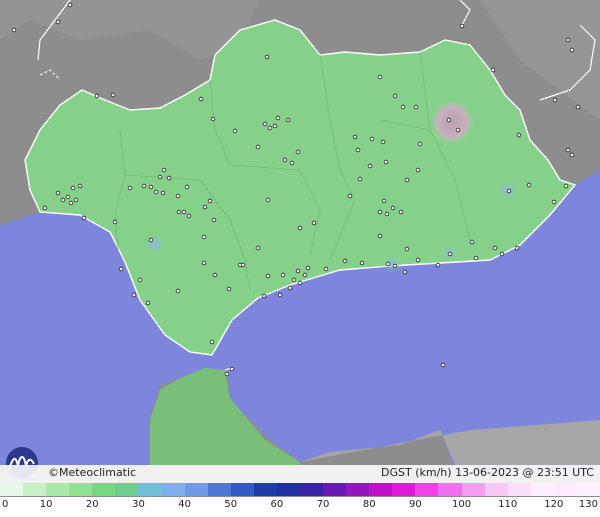 Image resolution: width=600 pixels, height=517 pixels. I want to click on brand-credit: ©Meteoclimatic, so click(92, 472).